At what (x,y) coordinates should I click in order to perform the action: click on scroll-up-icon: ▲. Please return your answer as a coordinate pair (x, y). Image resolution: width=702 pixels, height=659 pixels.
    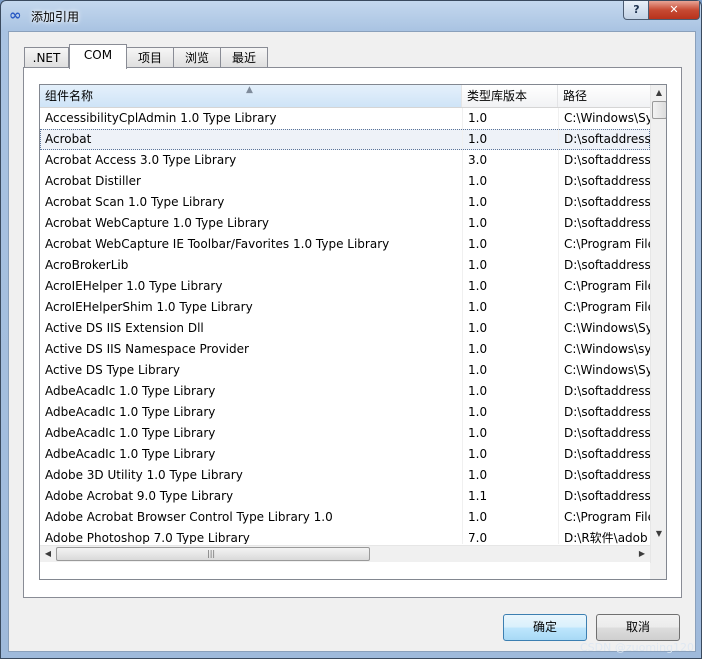
    Looking at the image, I should click on (658, 93).